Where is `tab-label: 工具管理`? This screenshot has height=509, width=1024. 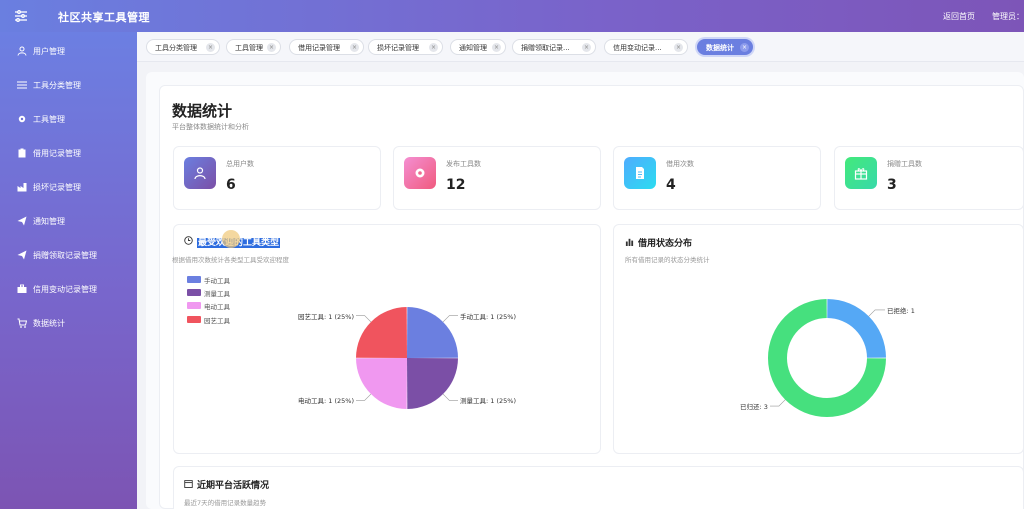
tab-label: 工具管理 is located at coordinates (249, 48).